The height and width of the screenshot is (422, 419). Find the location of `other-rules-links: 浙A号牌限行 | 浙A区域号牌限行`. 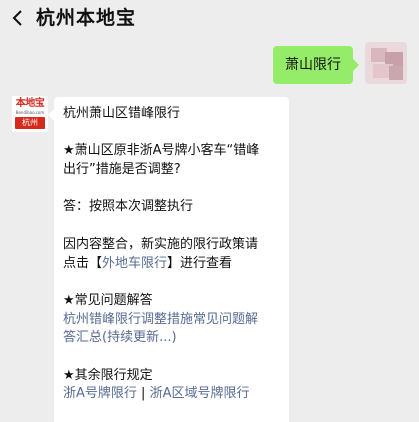

other-rules-links: 浙A号牌限行 | 浙A区域号牌限行 is located at coordinates (171, 394).